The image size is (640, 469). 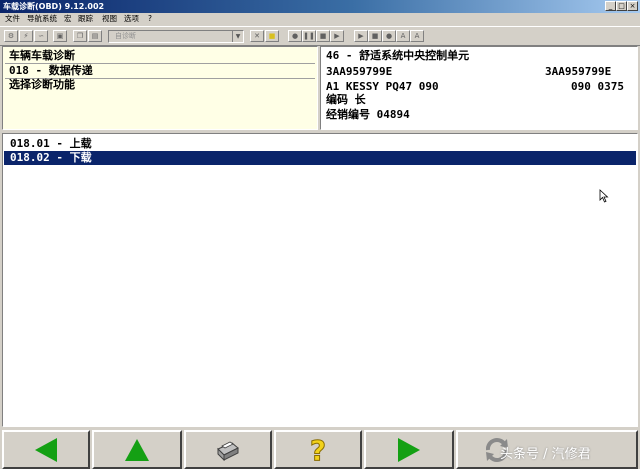 What do you see at coordinates (42, 84) in the screenshot?
I see `instruction-label: 选择诊断功能` at bounding box center [42, 84].